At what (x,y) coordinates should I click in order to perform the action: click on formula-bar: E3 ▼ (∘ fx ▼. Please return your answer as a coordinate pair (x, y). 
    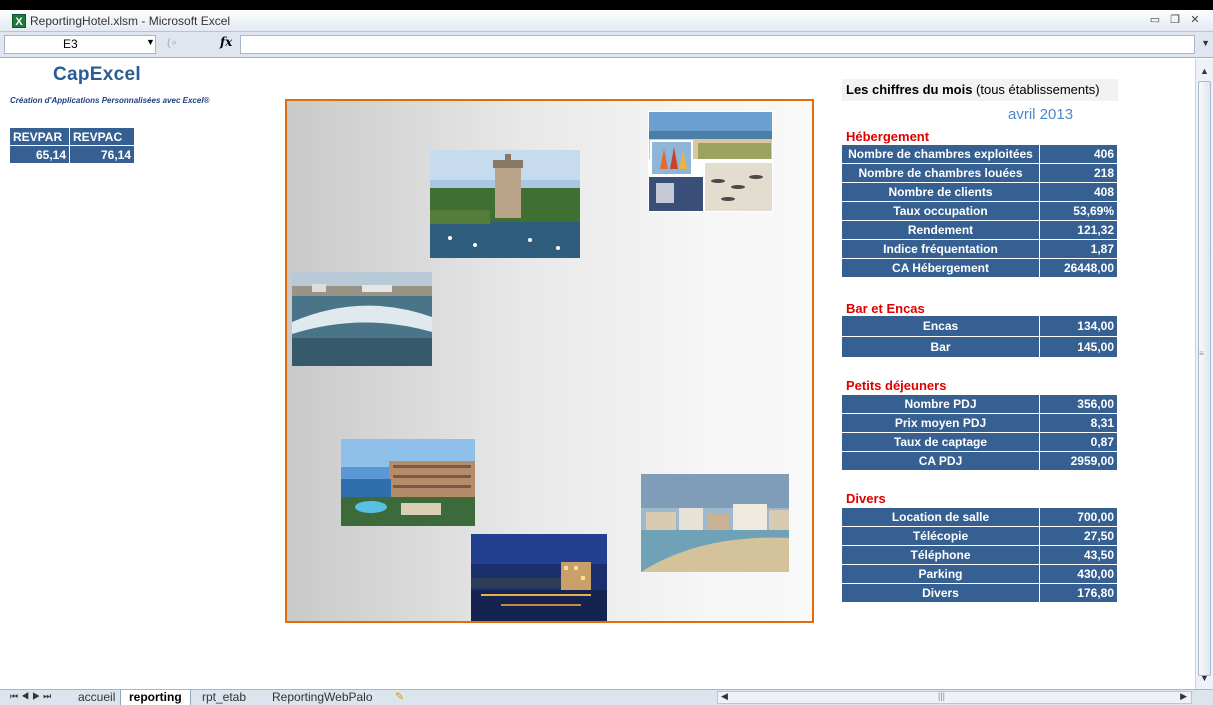
    Looking at the image, I should click on (606, 45).